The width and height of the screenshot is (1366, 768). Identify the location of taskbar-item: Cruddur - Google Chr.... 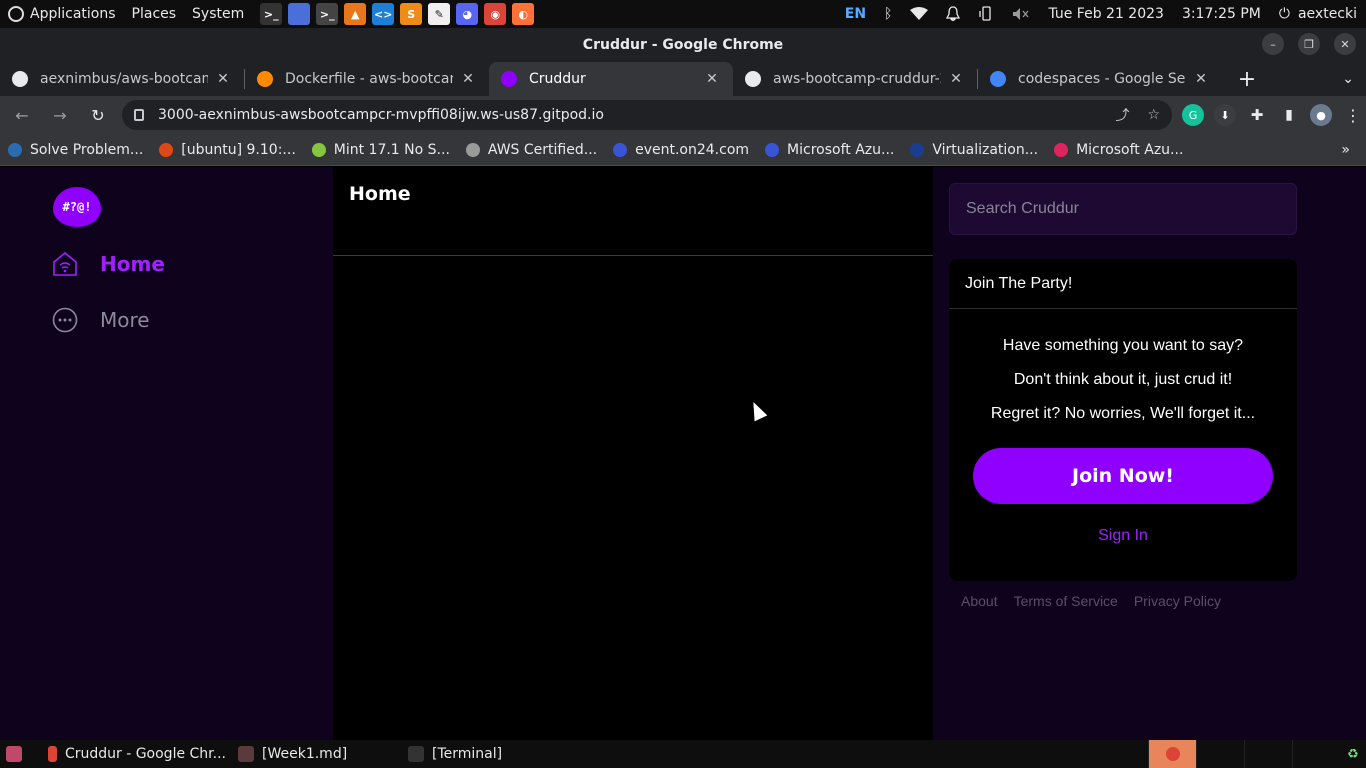
(137, 754).